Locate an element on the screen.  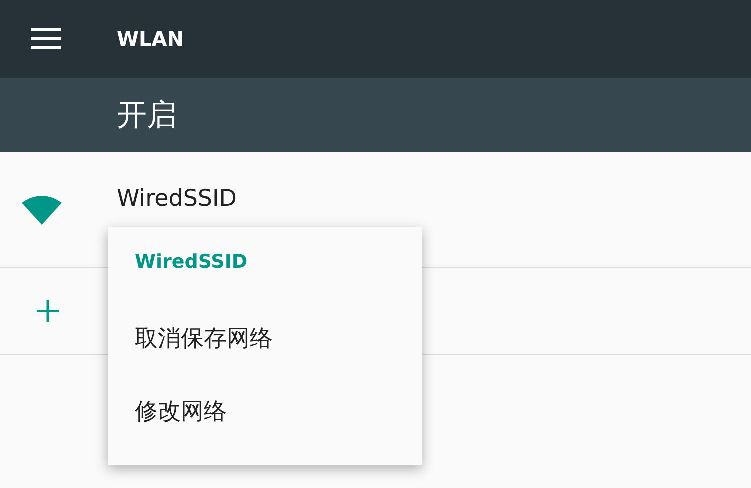
menu-icon is located at coordinates (46, 39).